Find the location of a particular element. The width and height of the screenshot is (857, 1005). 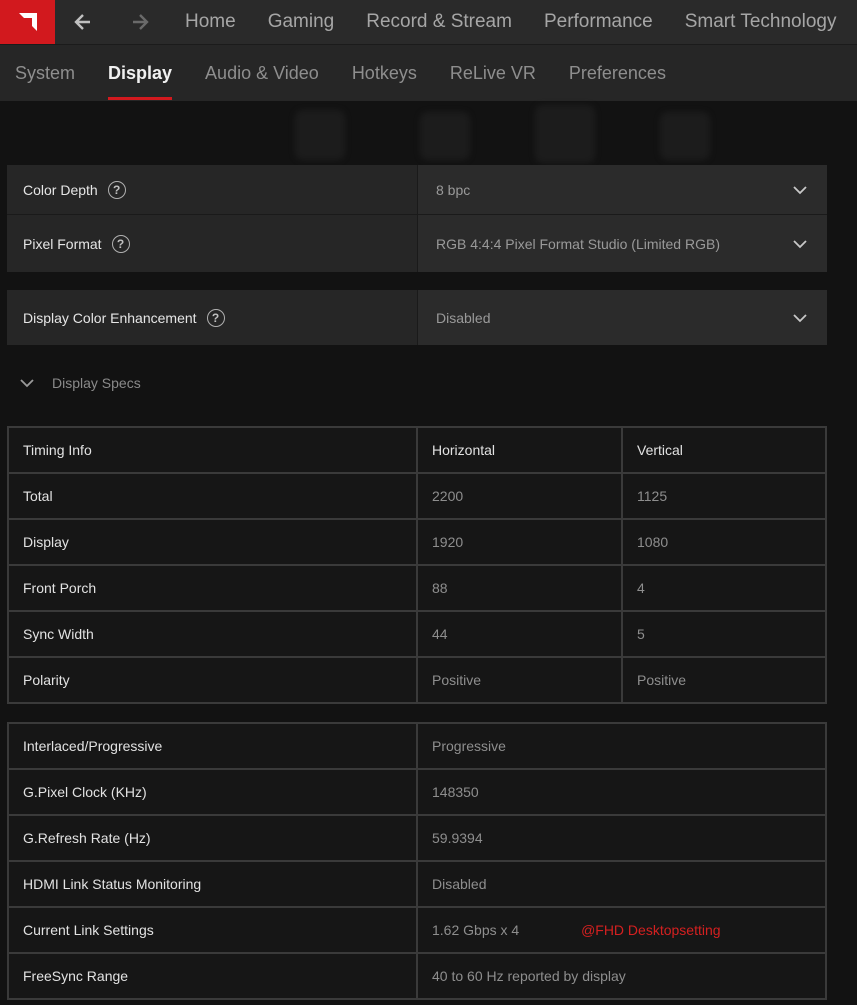

table-header-row: Timing Info Horizontal Vertical is located at coordinates (417, 450).